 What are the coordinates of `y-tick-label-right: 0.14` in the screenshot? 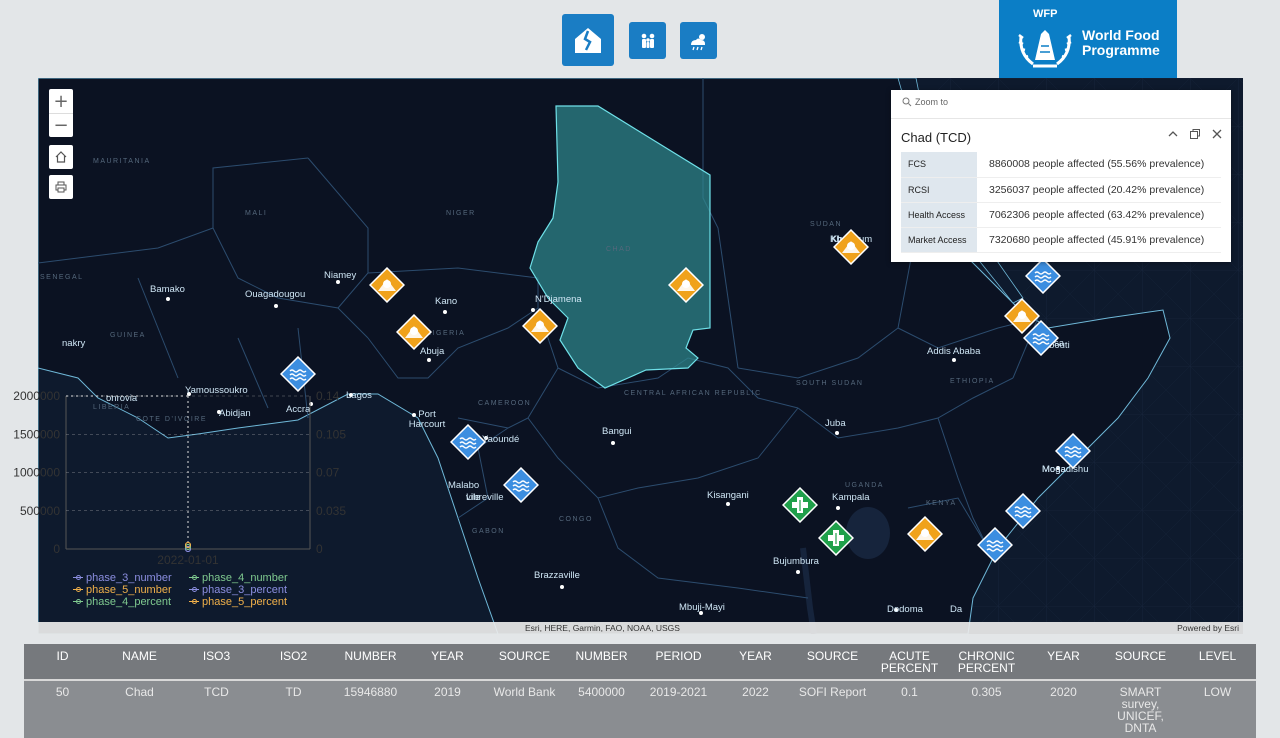 It's located at (328, 396).